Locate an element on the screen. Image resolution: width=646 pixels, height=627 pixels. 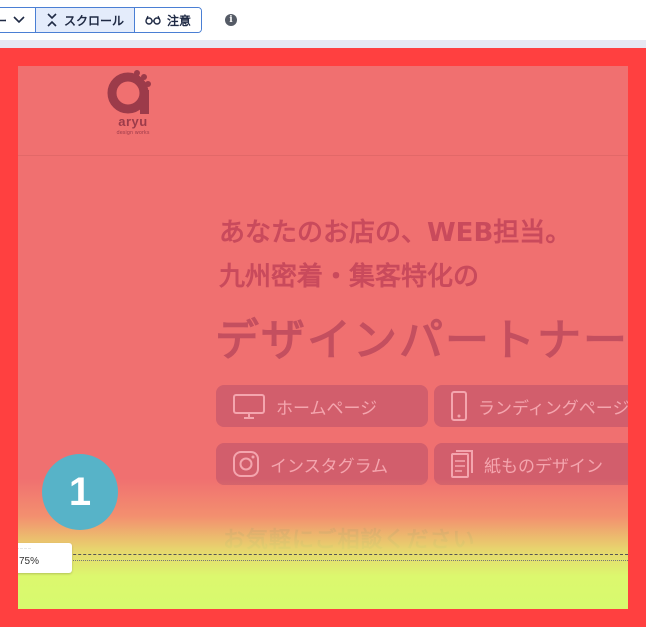
site-header: aryu design works is located at coordinates (323, 111).